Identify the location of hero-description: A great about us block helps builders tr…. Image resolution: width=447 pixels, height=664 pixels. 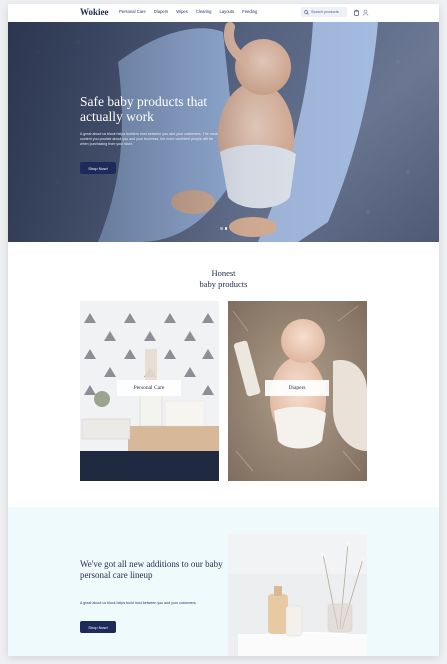
(149, 139).